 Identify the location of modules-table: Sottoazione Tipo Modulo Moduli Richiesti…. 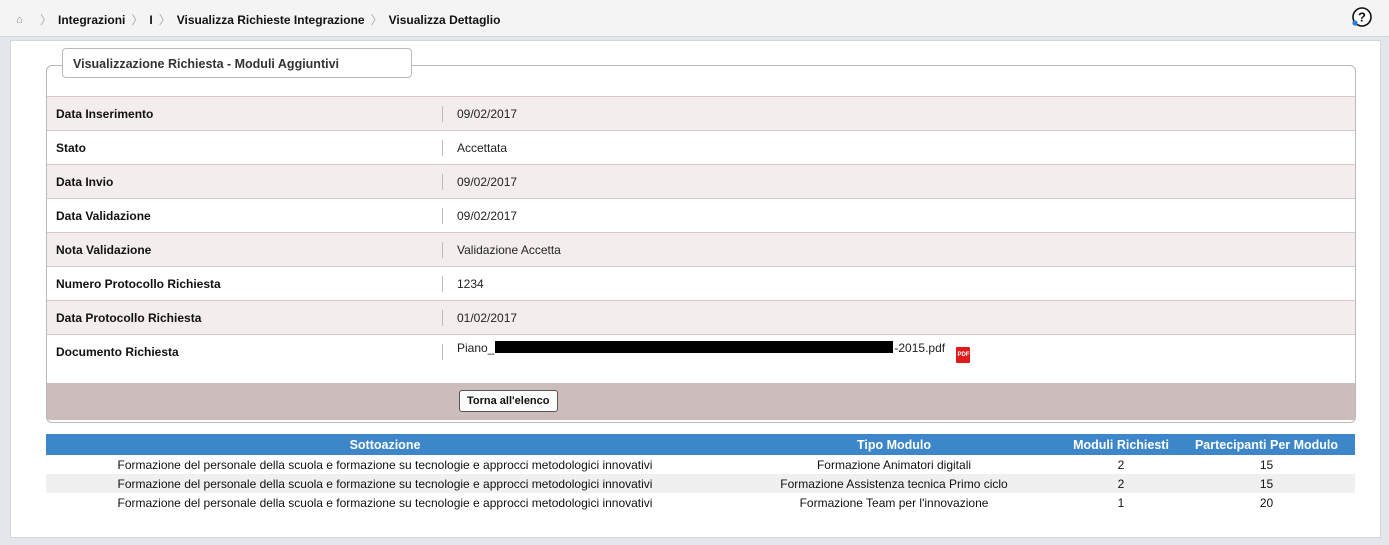
(700, 473).